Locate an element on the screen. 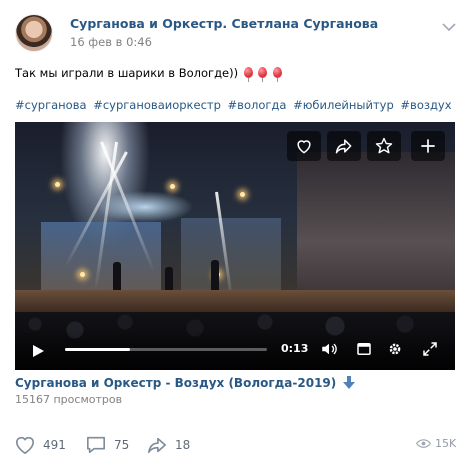 The width and height of the screenshot is (470, 465). hashtag-link: #вологда is located at coordinates (257, 105).